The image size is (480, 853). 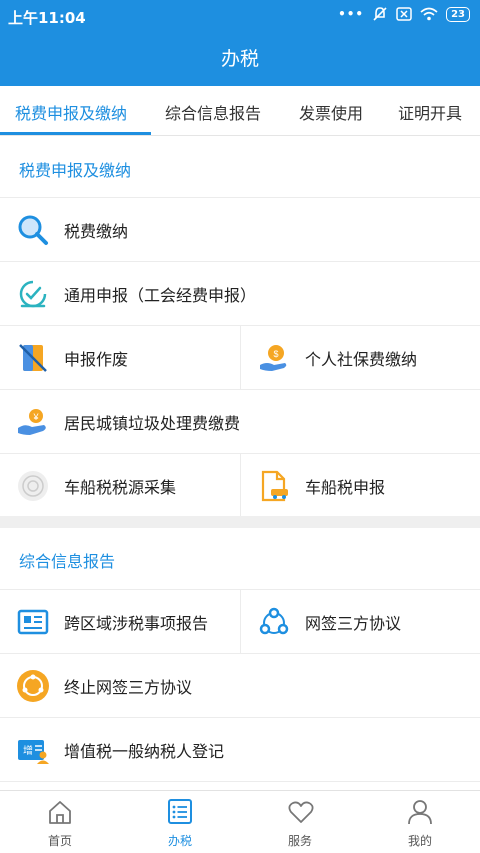 I want to click on home-icon, so click(x=60, y=812).